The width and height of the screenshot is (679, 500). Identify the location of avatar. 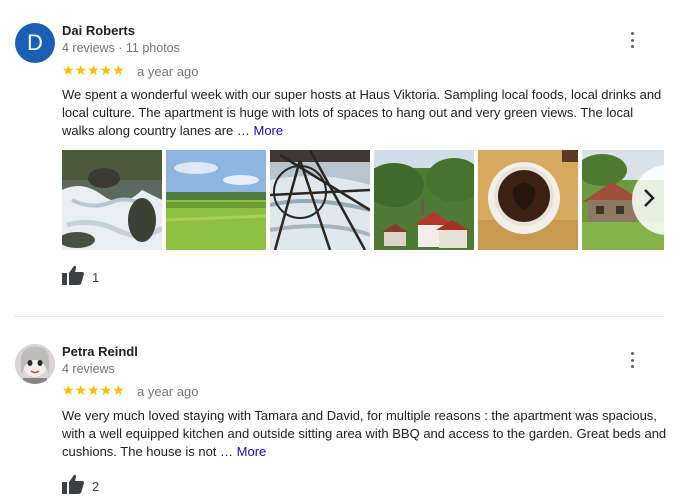
(35, 364).